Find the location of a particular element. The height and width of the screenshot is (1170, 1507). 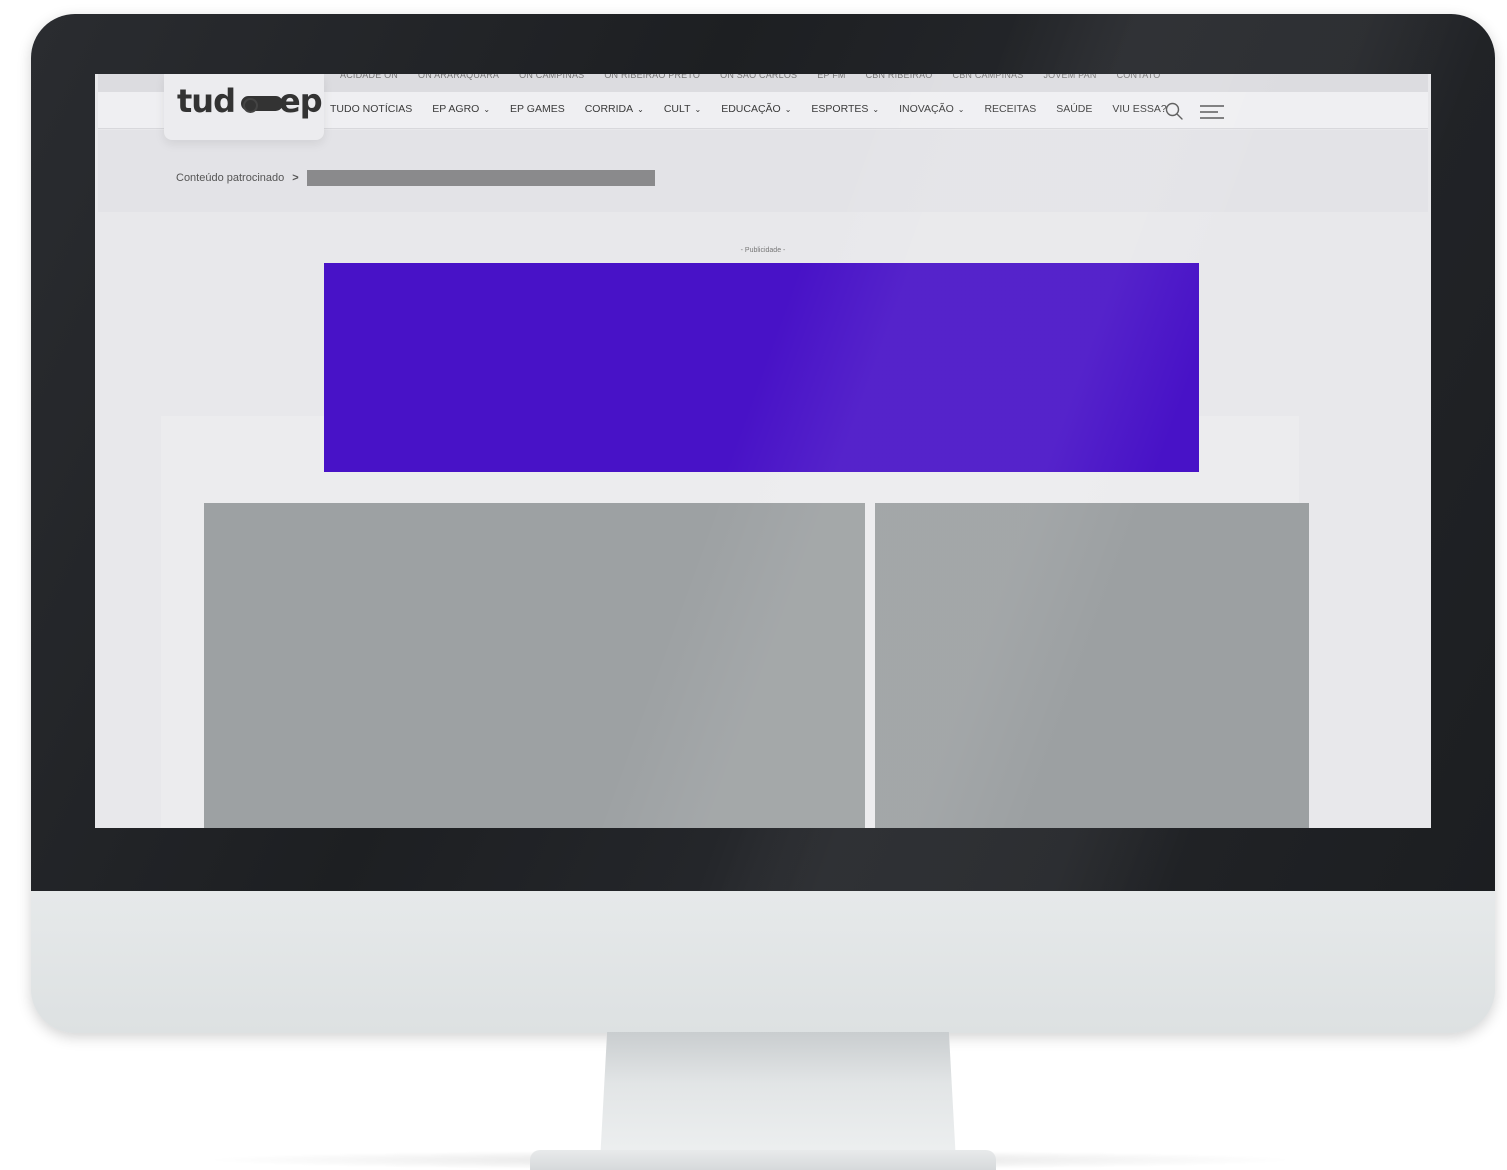

monitor-stand-base is located at coordinates (763, 1160).